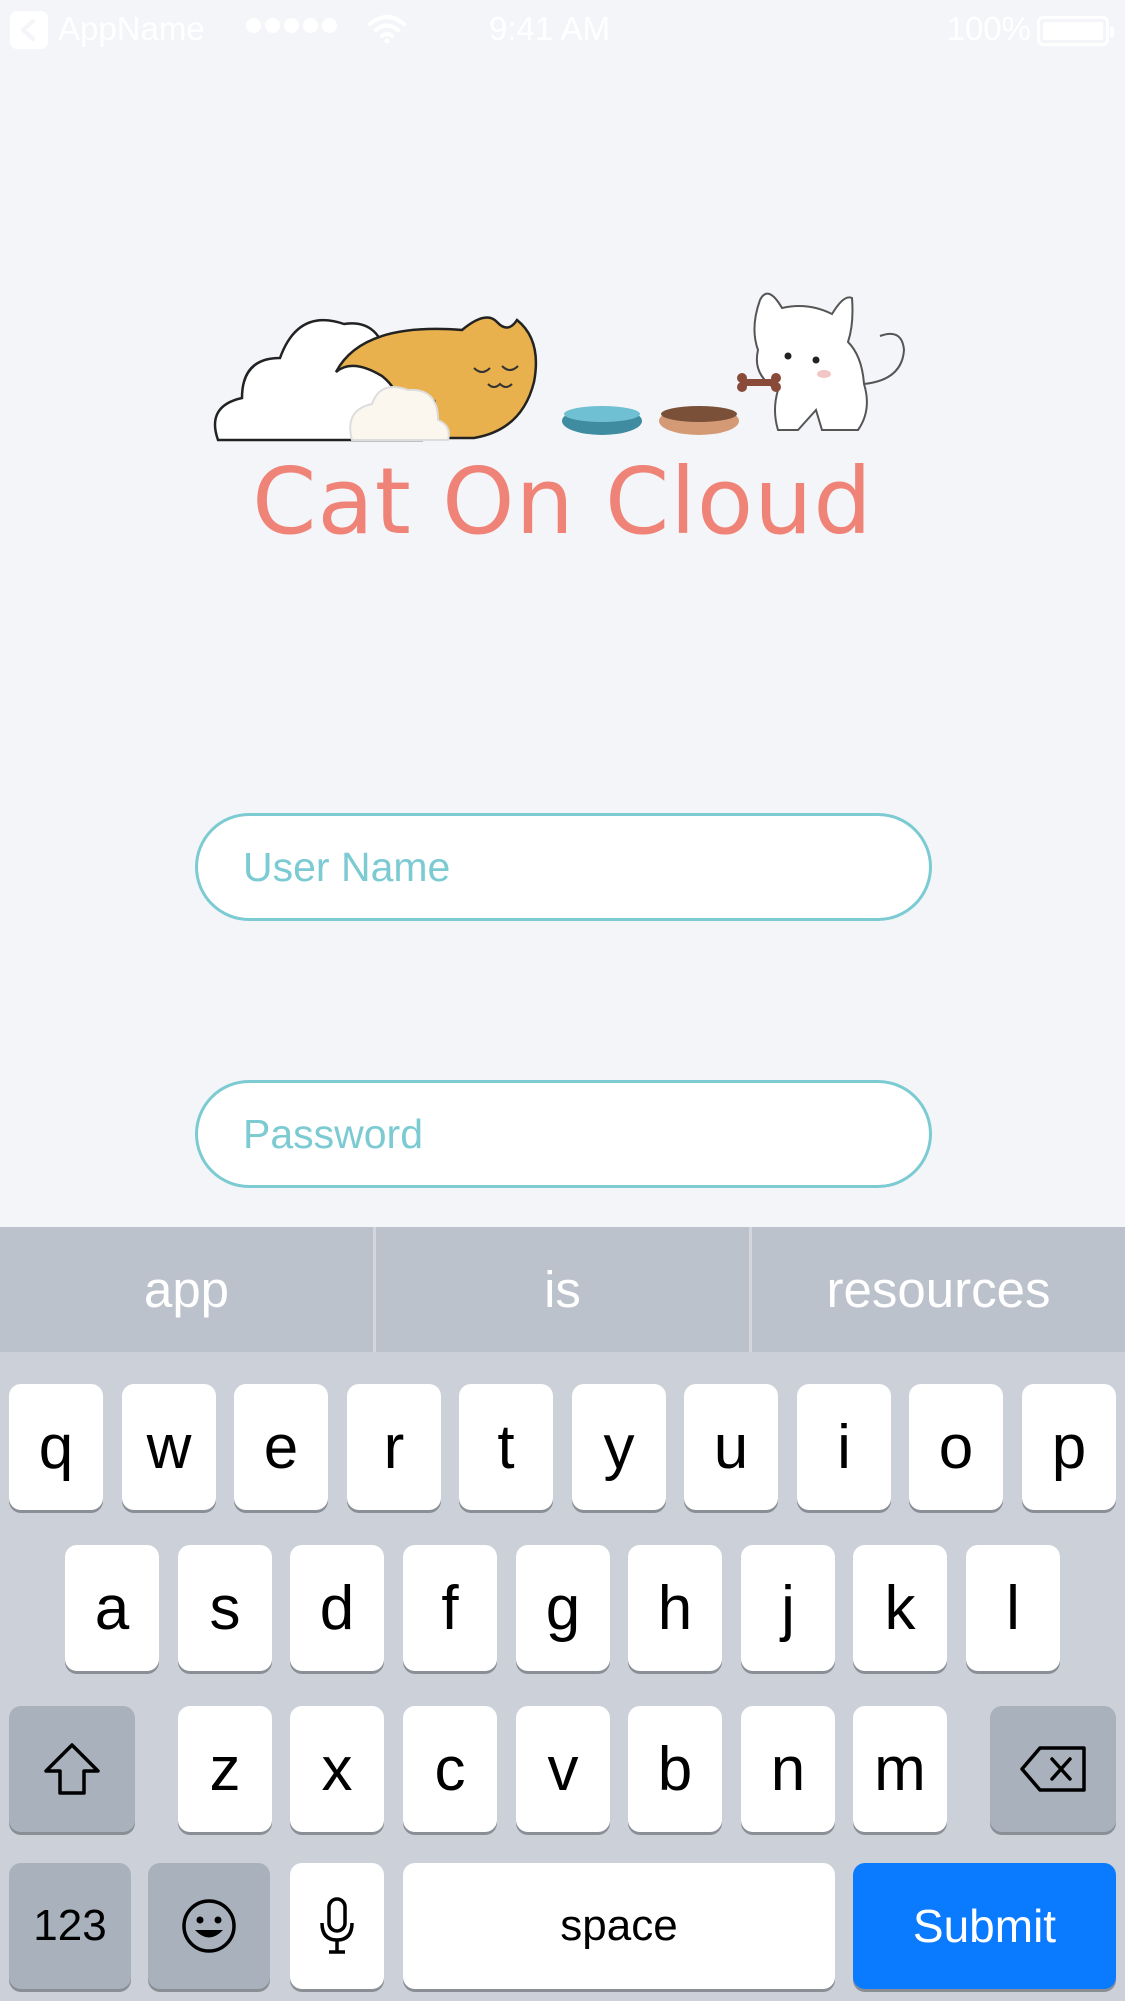 The image size is (1125, 2001). What do you see at coordinates (984, 1926) in the screenshot?
I see `submit-button: Submit` at bounding box center [984, 1926].